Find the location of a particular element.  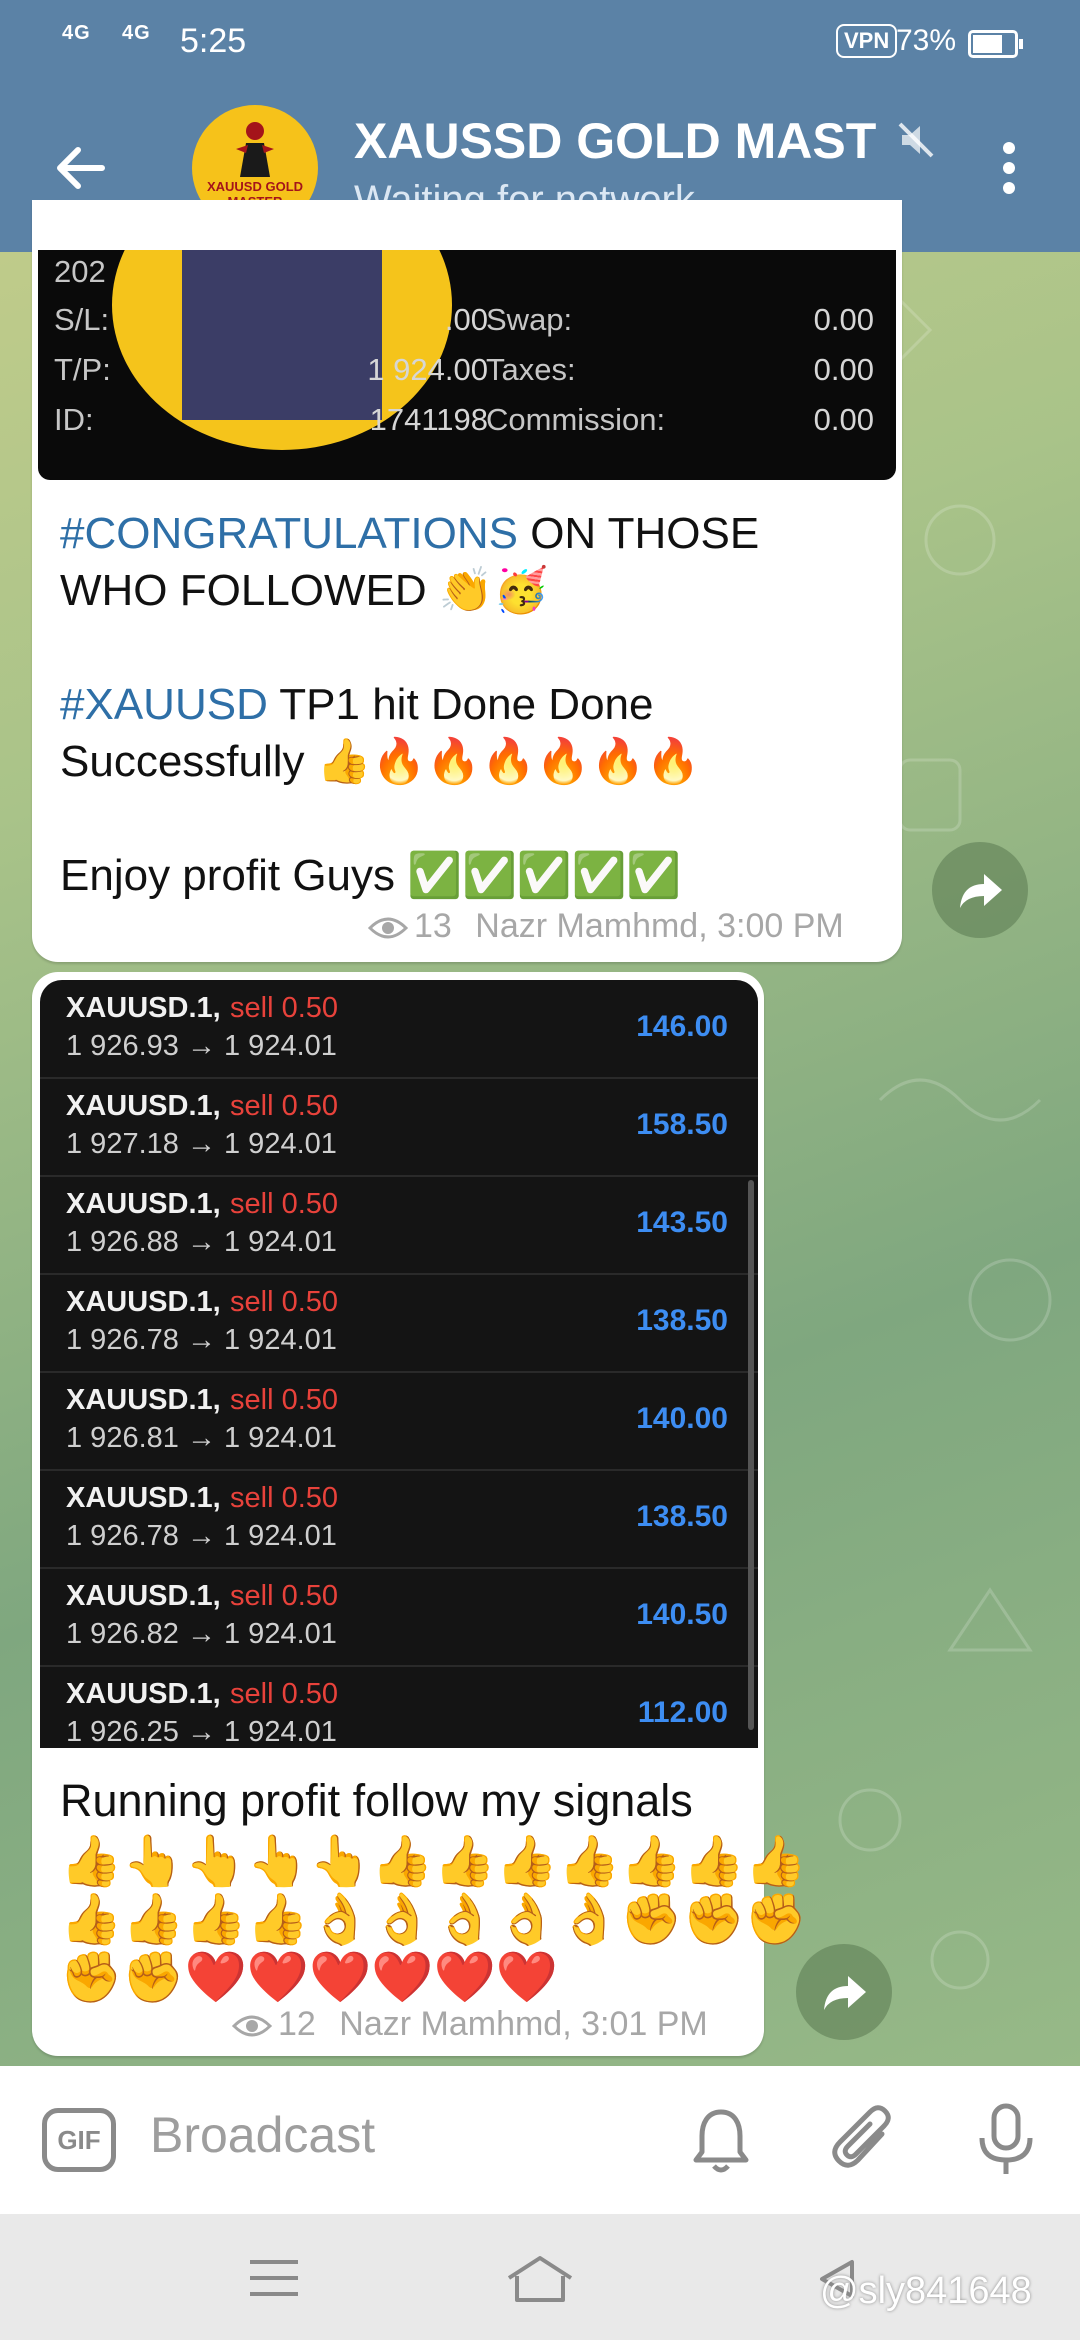

trade-prices: 1 926.82 → 1 924.01 is located at coordinates (201, 1634).